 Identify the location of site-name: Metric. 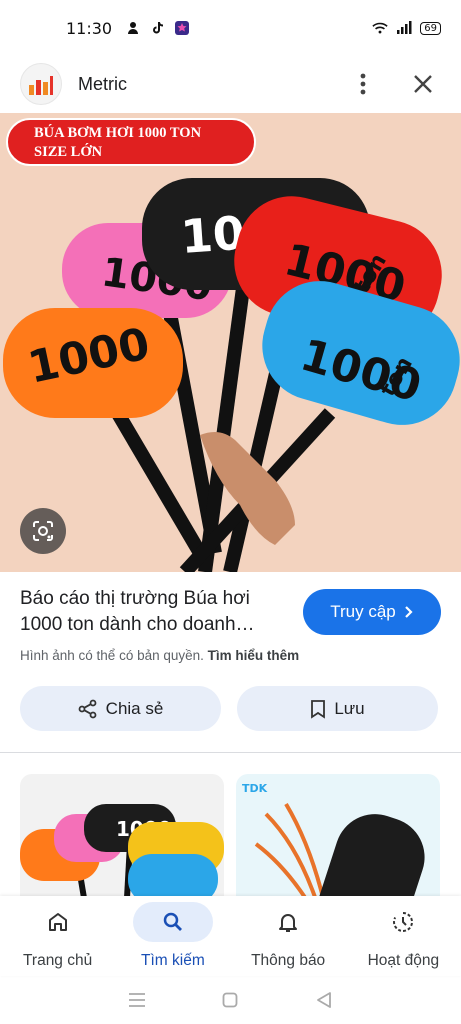
(102, 83).